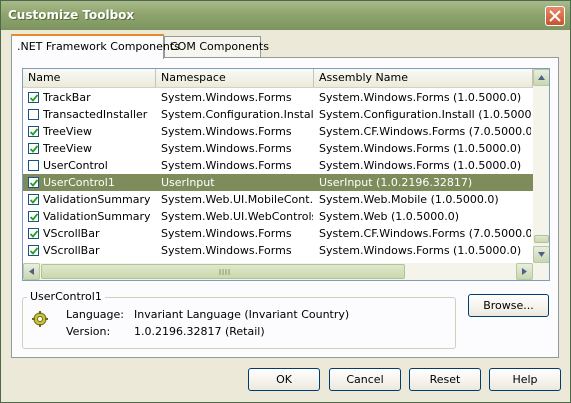  I want to click on close-icon, so click(555, 16).